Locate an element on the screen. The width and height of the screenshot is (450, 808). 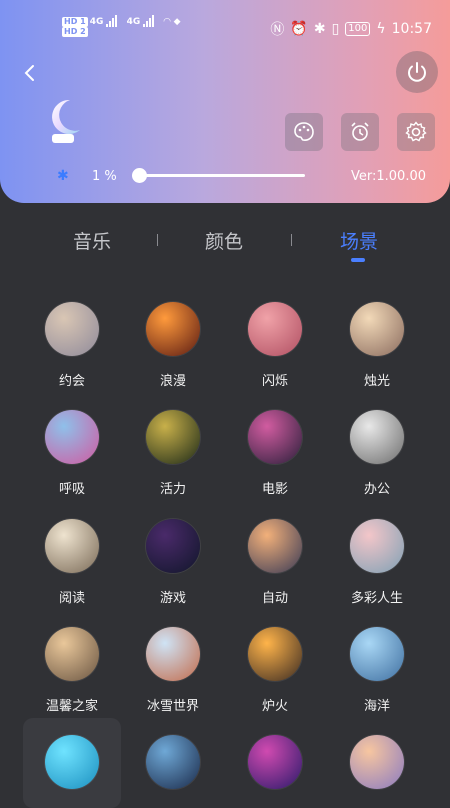
scene-label: 自动 is located at coordinates (274, 598).